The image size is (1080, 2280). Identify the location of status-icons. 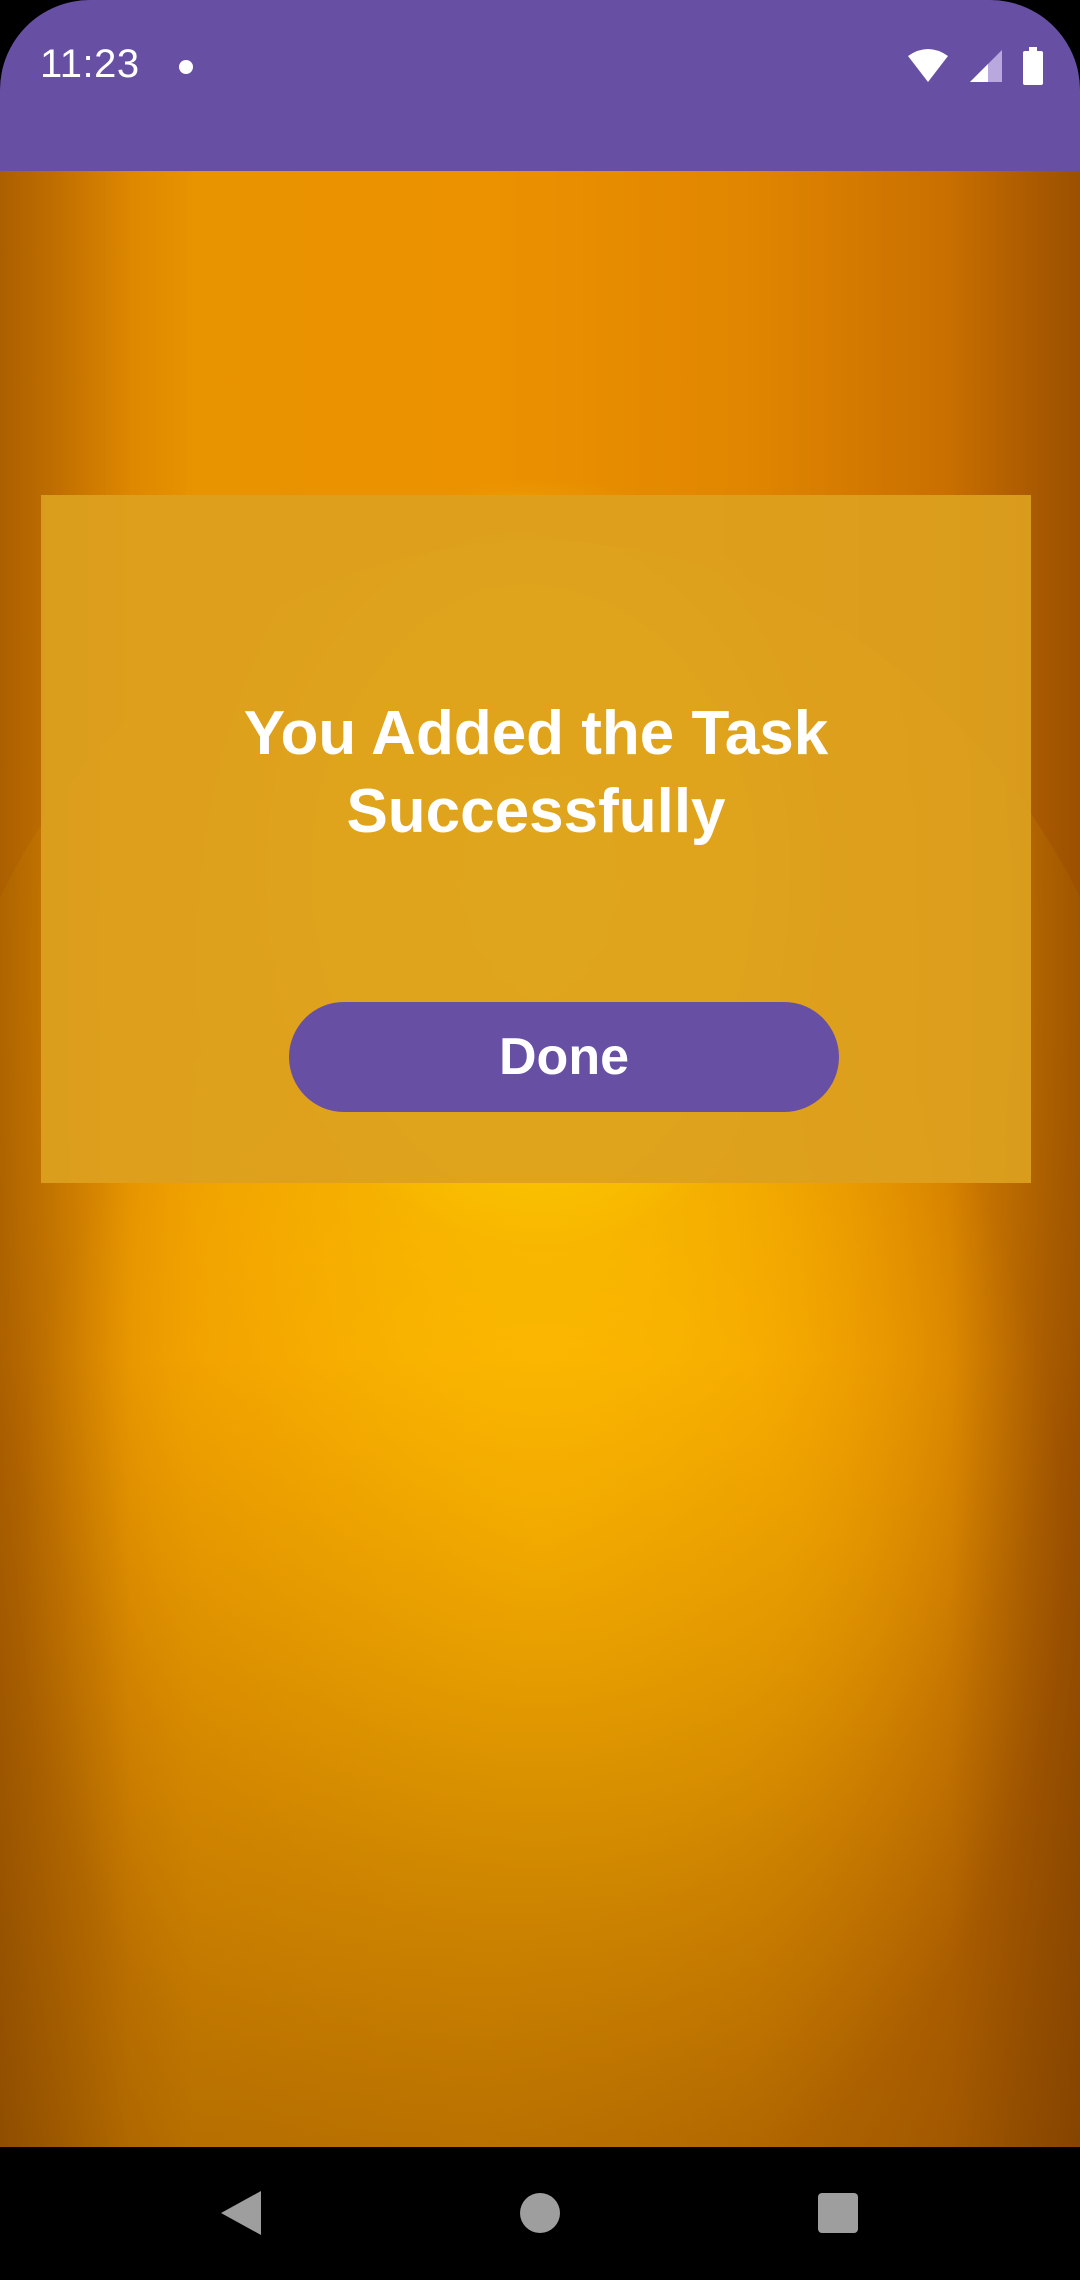
(975, 68).